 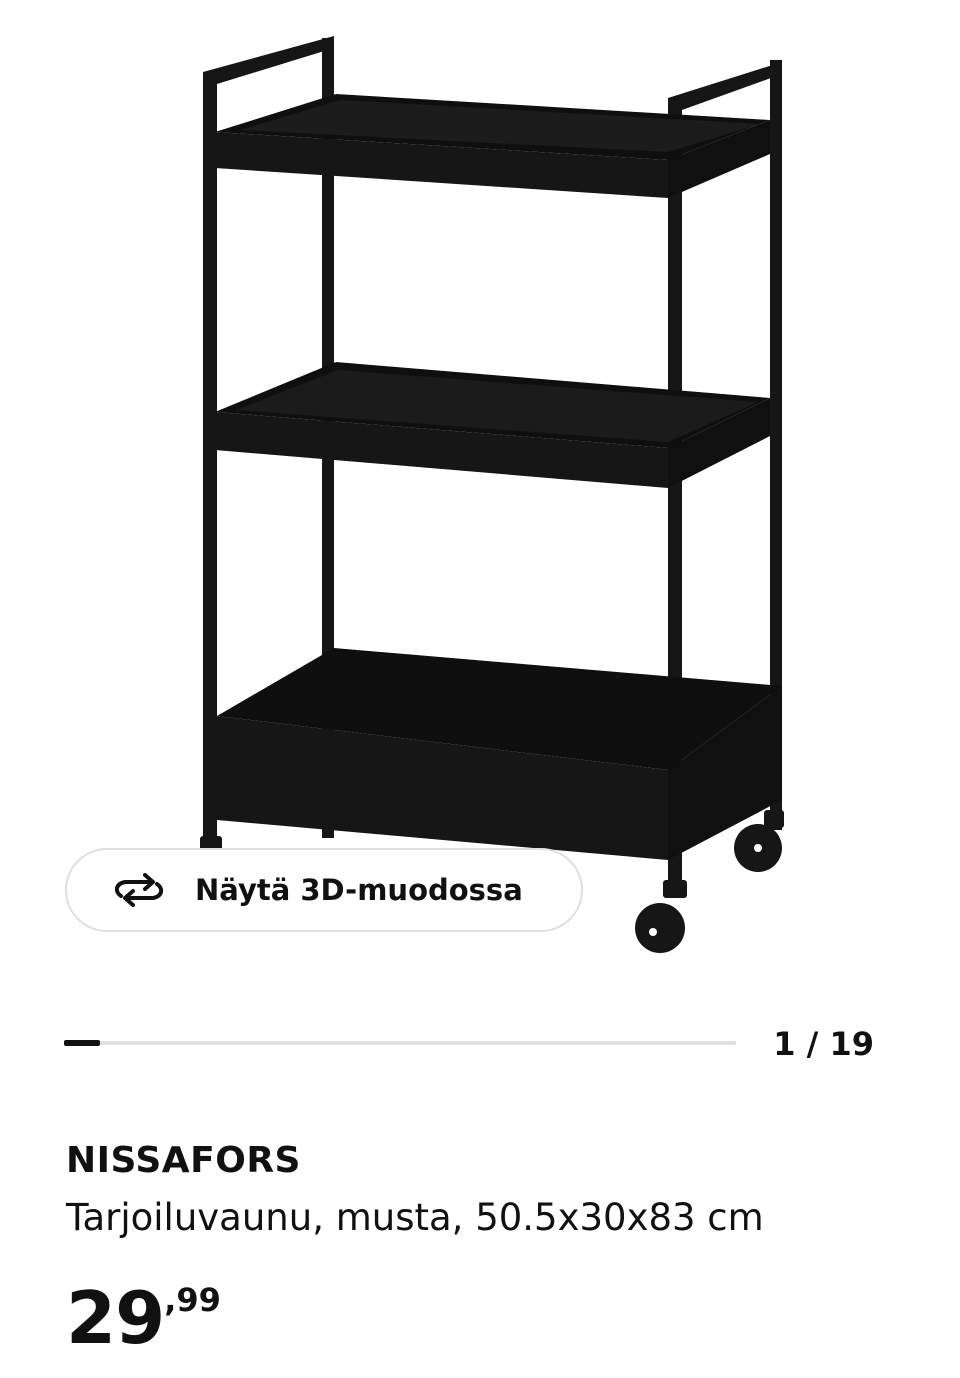 I want to click on product-price: 29 ,99, so click(x=143, y=1318).